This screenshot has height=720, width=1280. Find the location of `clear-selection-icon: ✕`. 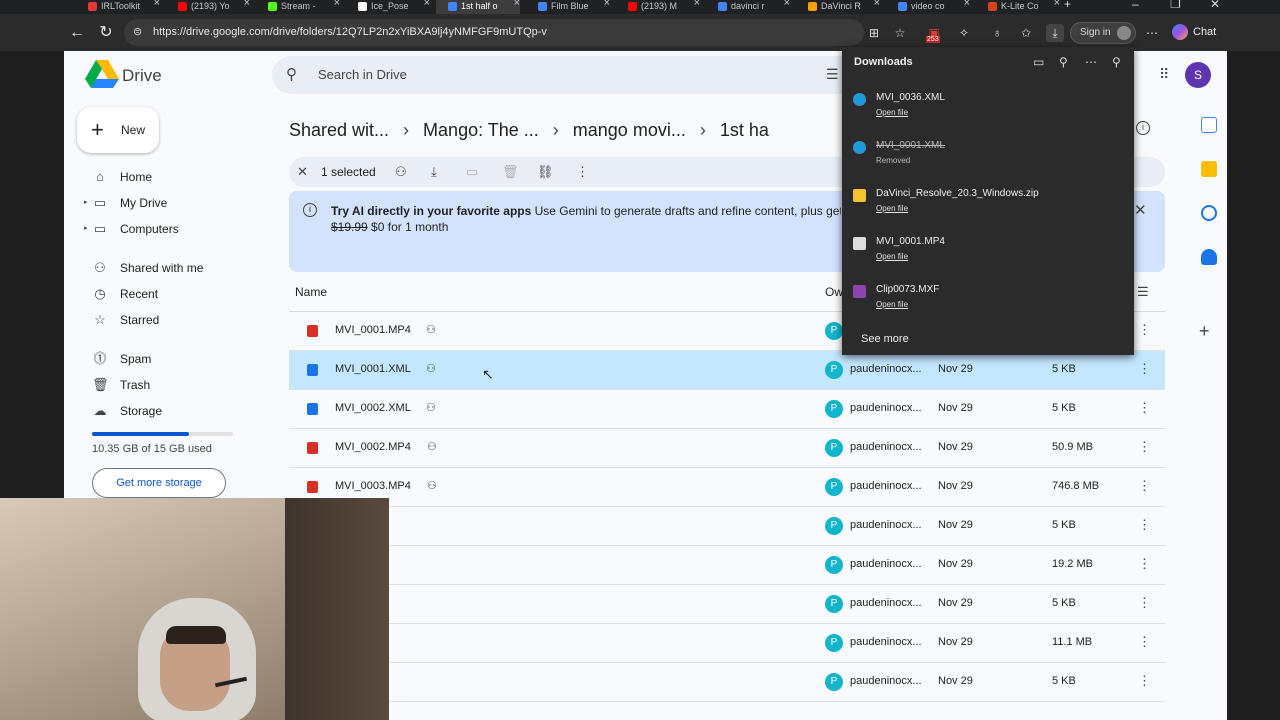

clear-selection-icon: ✕ is located at coordinates (302, 172).